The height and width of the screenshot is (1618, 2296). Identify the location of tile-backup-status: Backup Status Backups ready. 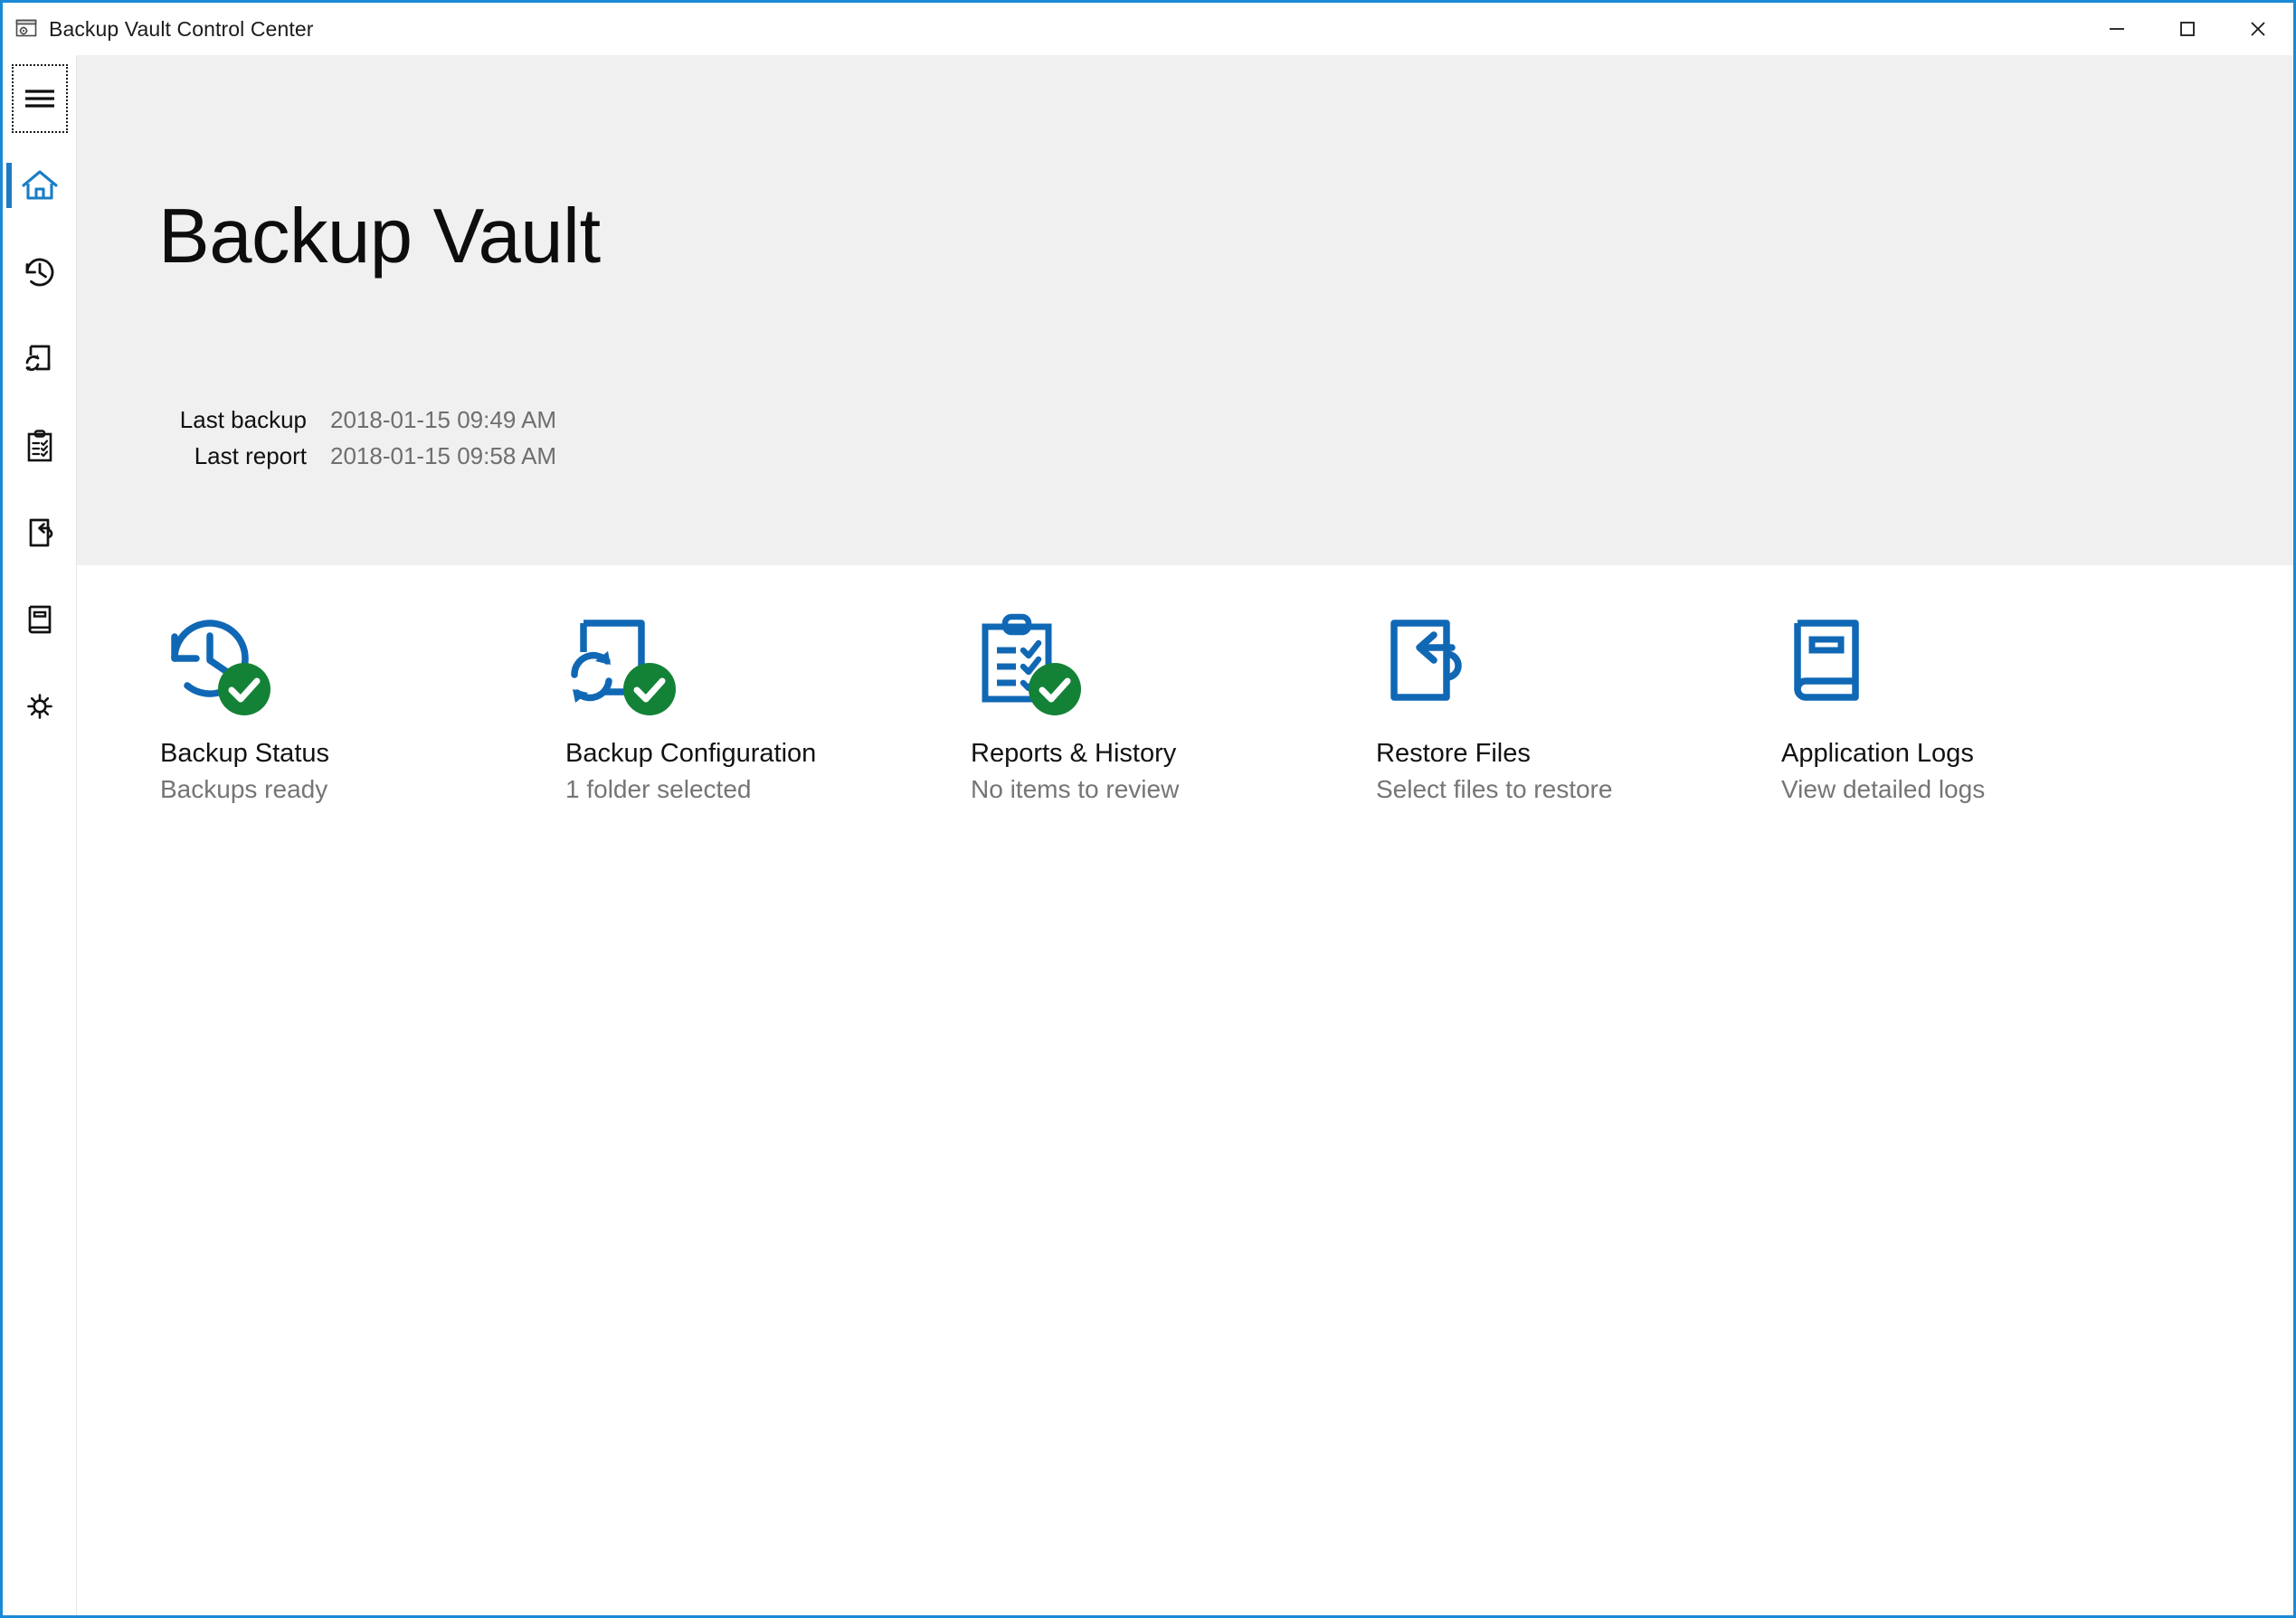
(362, 708).